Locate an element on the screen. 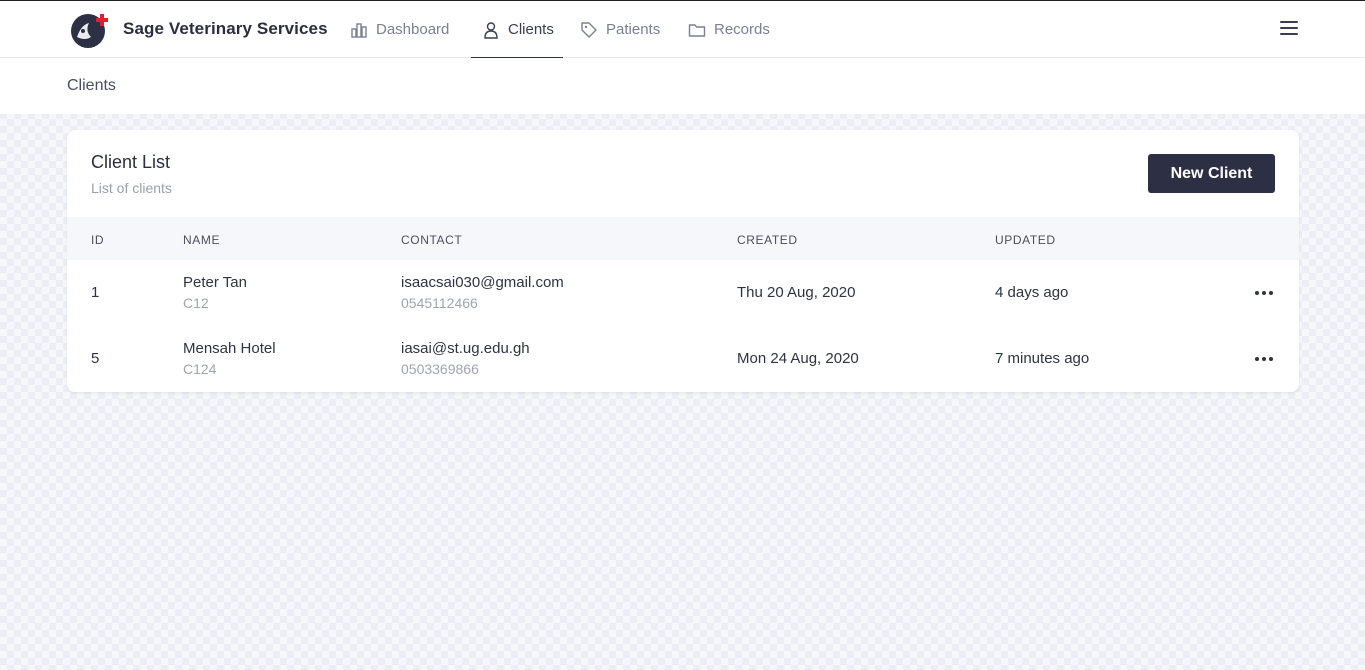 Image resolution: width=1365 pixels, height=670 pixels. client-email: iasai@st.ug.edu.gh is located at coordinates (465, 348).